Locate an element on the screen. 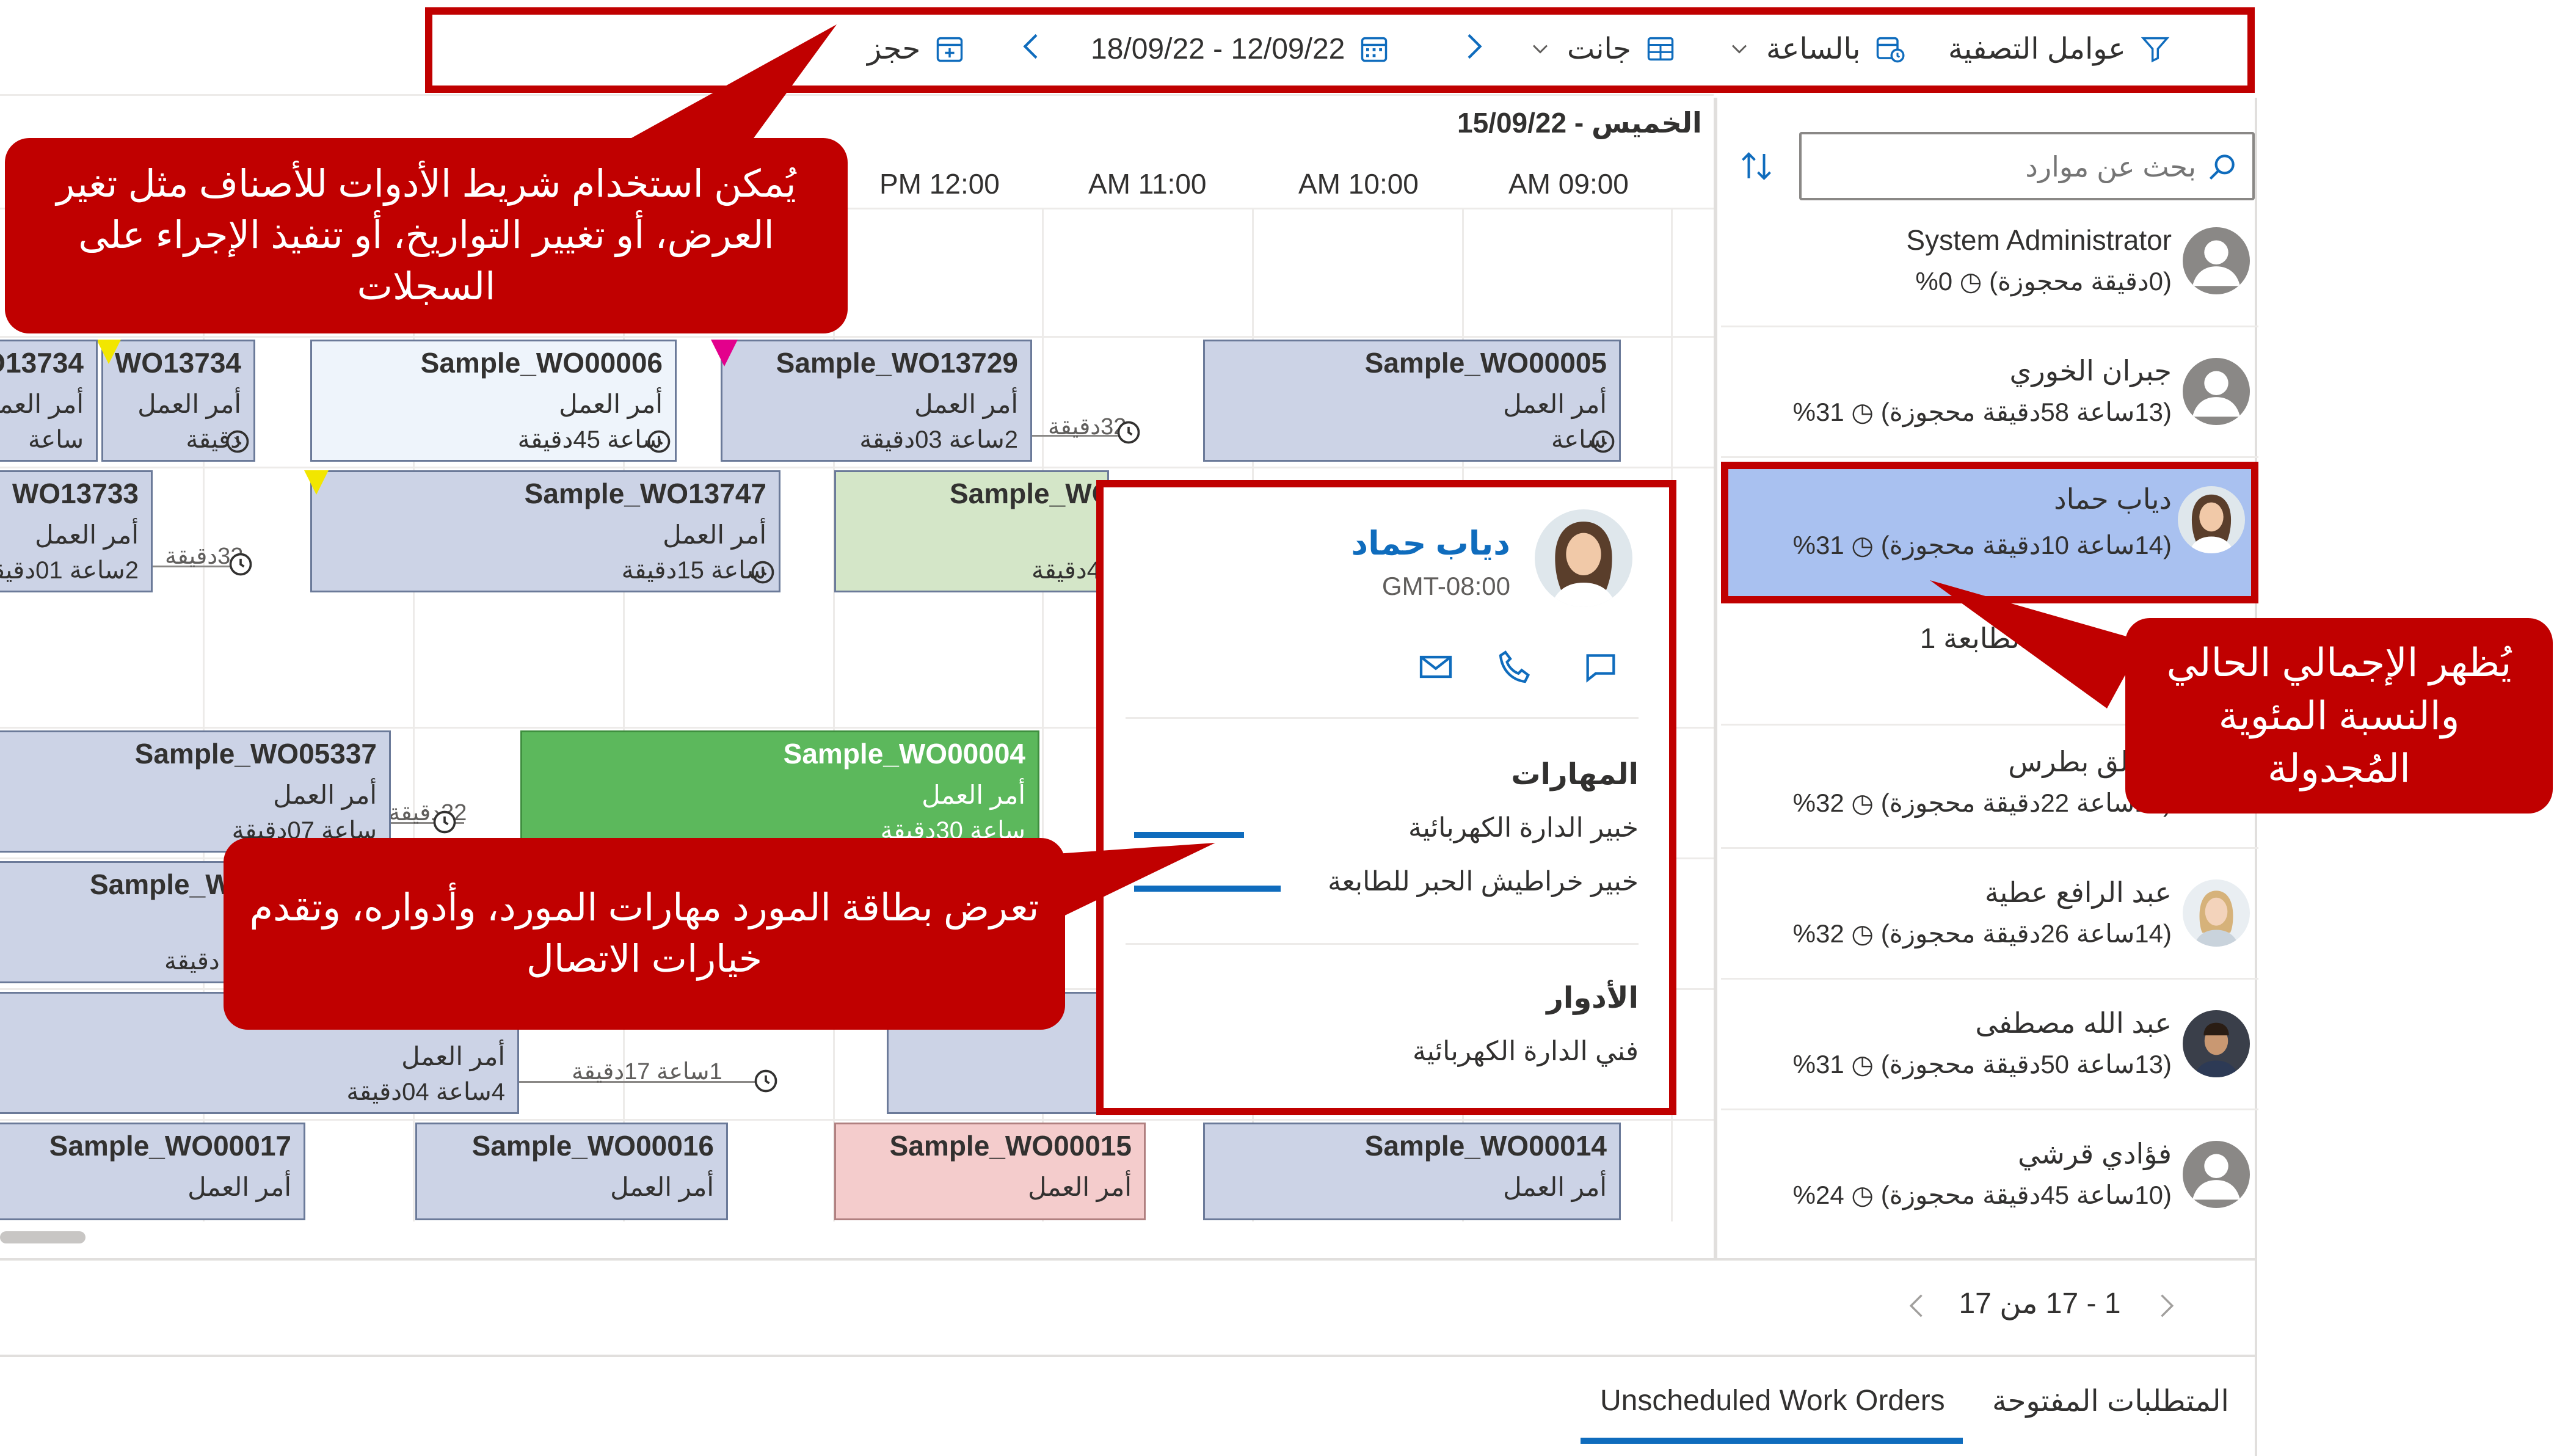  booking-duration: 2ساعة 01دقيقة is located at coordinates (69, 570).